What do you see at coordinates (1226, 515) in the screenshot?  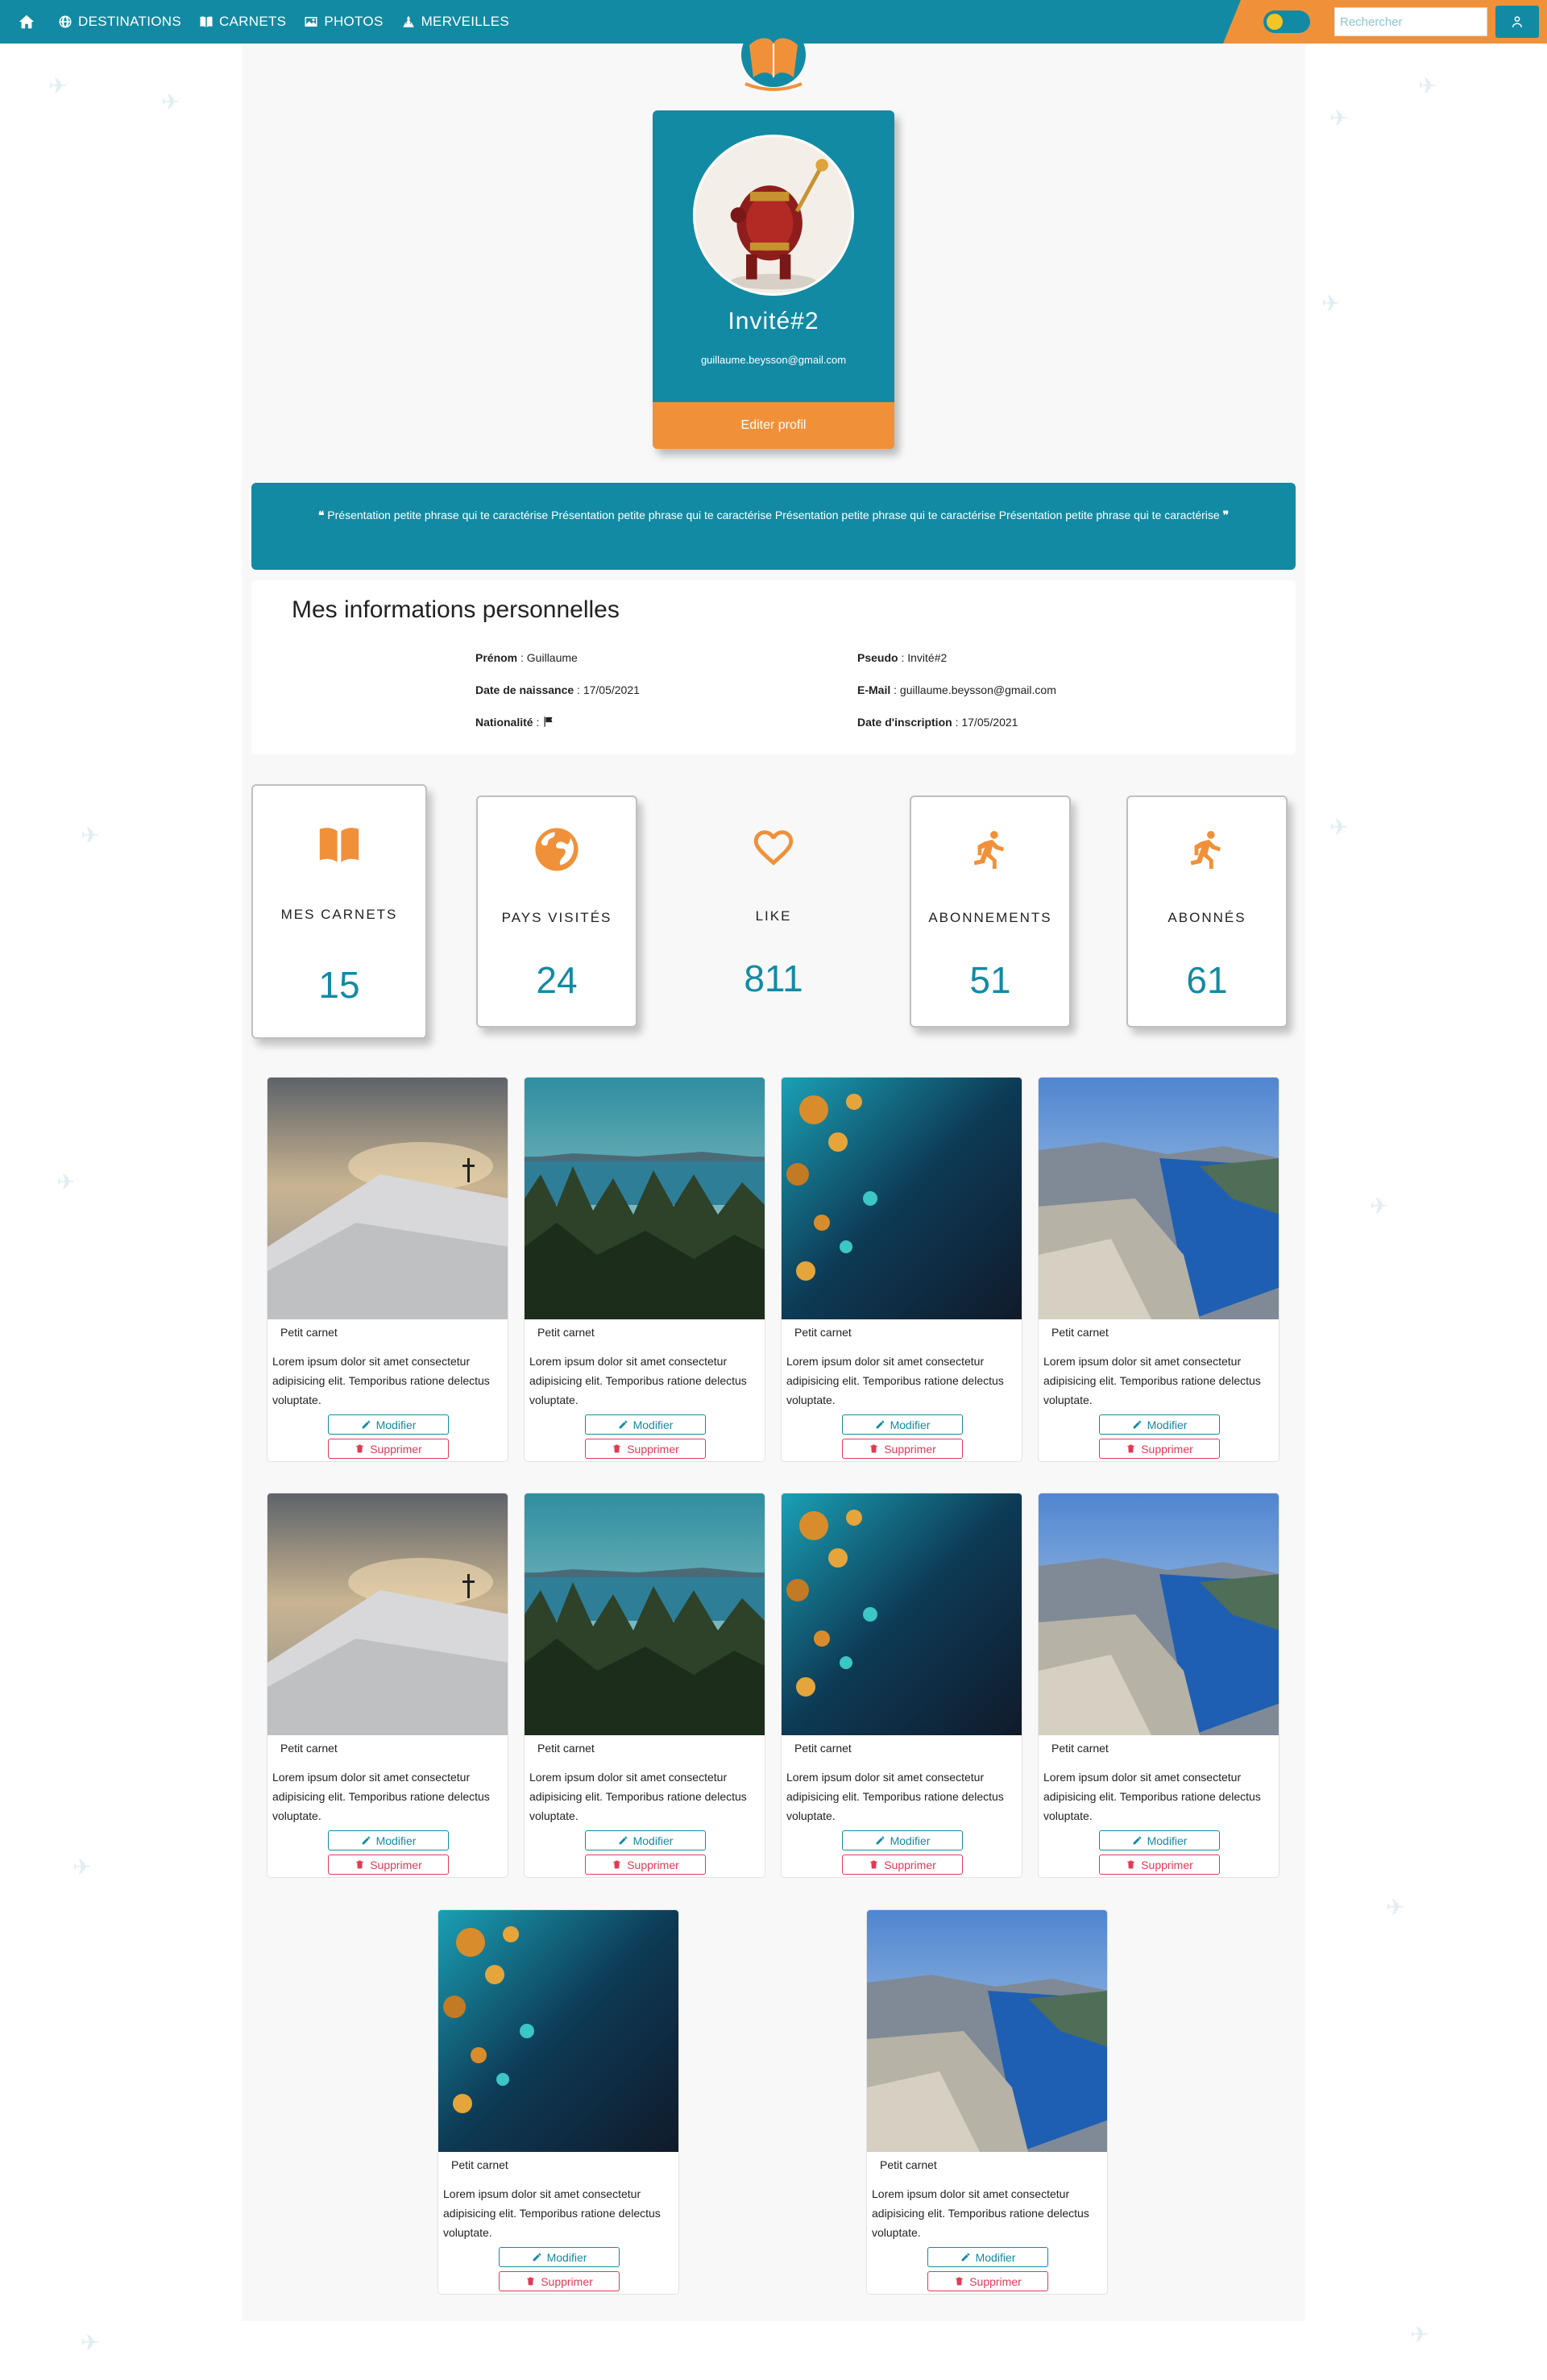 I see `close-quote-icon: ❞` at bounding box center [1226, 515].